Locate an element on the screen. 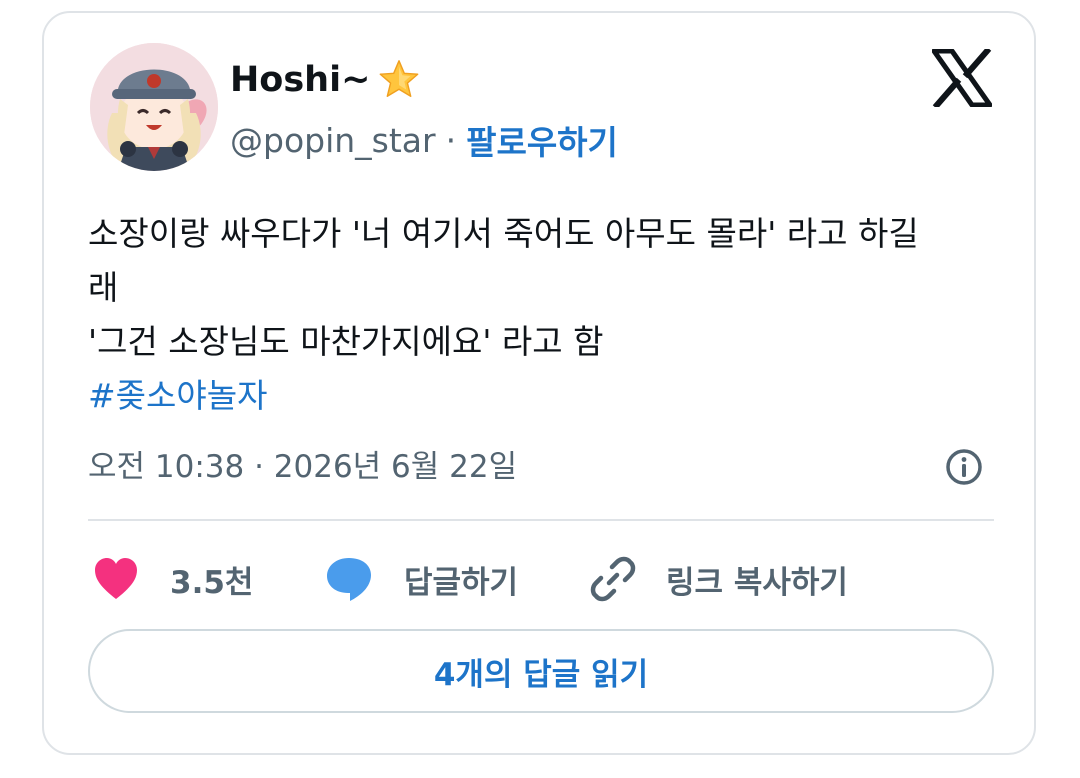 Image resolution: width=1080 pixels, height=778 pixels. read-replies-button: 4개의 답글 읽기 is located at coordinates (541, 671).